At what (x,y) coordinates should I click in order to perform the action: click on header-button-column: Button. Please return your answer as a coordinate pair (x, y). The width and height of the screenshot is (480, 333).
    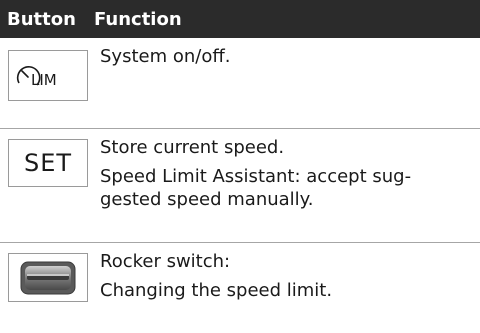
    Looking at the image, I should click on (41, 19).